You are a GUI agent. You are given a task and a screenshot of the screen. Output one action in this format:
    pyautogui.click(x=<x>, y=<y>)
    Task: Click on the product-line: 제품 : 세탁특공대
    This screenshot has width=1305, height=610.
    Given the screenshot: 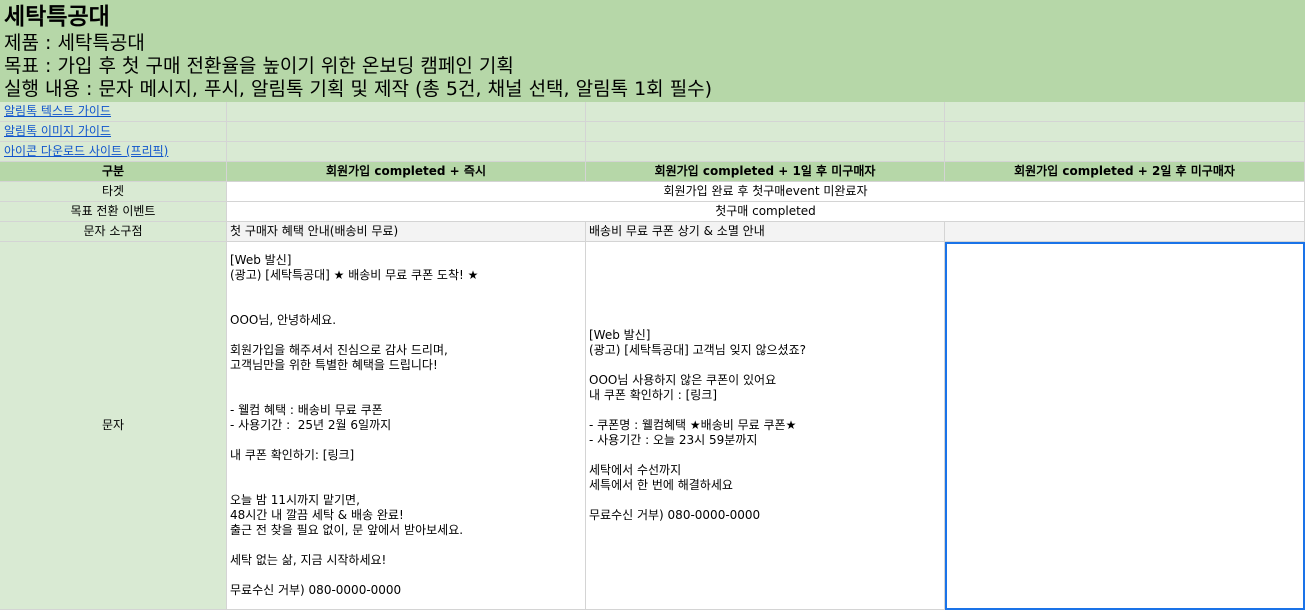 What is the action you would take?
    pyautogui.click(x=74, y=43)
    